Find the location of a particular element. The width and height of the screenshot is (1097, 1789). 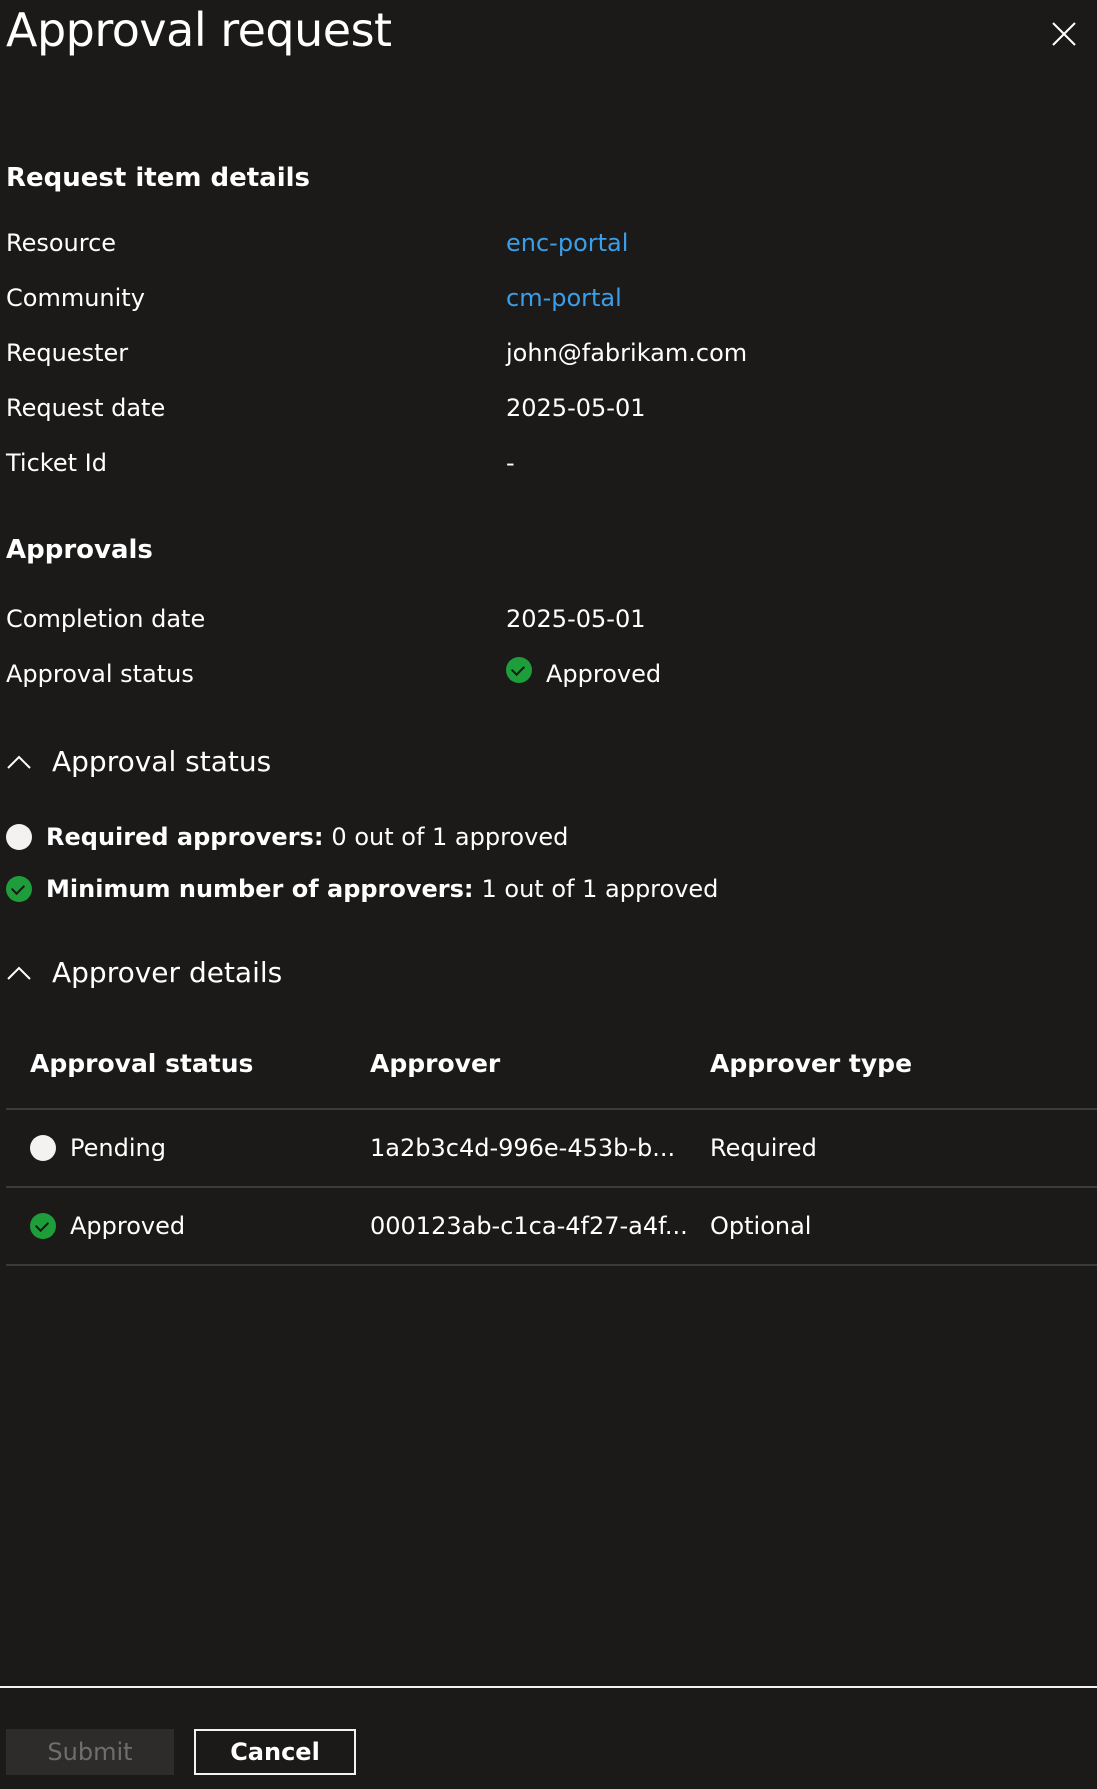

row-approver-type-cell: Optional is located at coordinates (761, 1226).